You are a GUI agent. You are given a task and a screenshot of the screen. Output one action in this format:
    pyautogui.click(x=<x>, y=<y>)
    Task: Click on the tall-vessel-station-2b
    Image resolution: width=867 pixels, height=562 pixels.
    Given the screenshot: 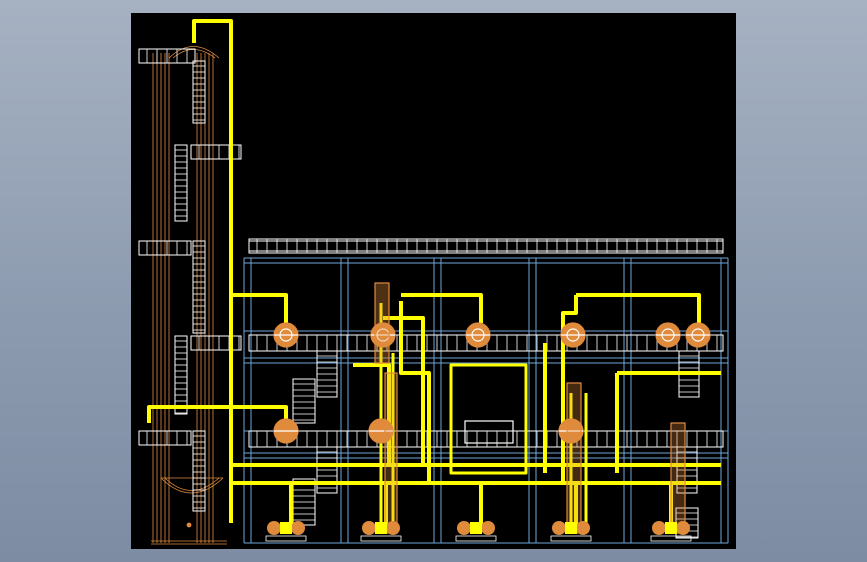 What is the action you would take?
    pyautogui.click(x=391, y=453)
    